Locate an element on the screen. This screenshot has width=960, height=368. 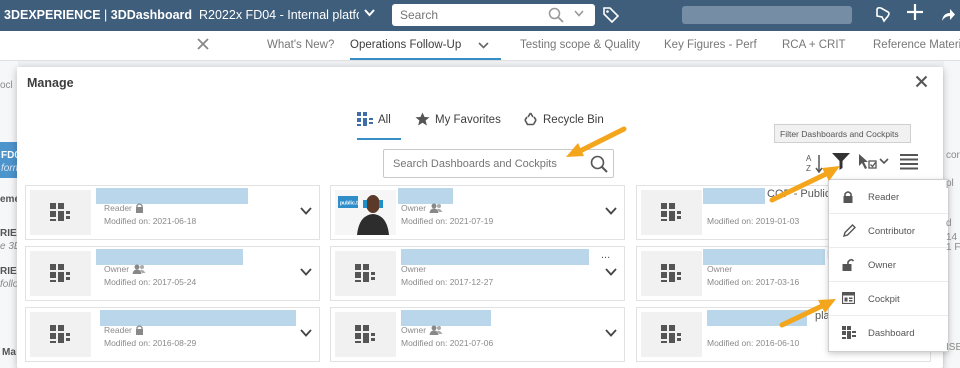
tab-my-favorites: My Favorites is located at coordinates (458, 126).